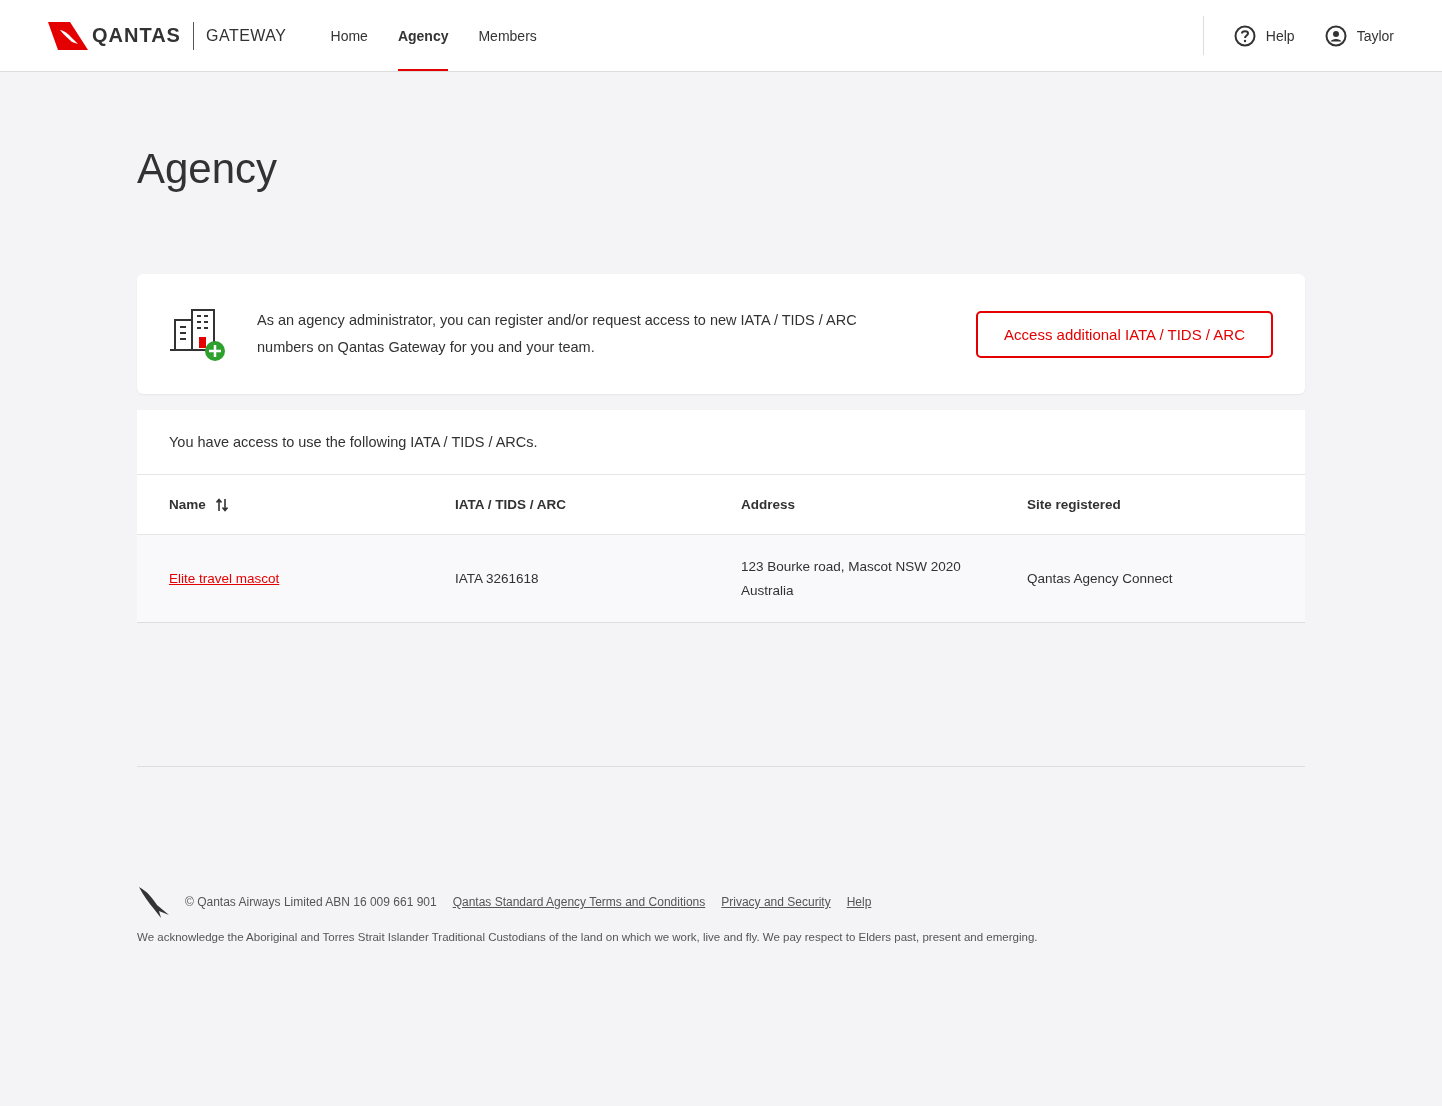 Image resolution: width=1442 pixels, height=1106 pixels. Describe the element at coordinates (221, 504) in the screenshot. I see `sort-icon` at that location.